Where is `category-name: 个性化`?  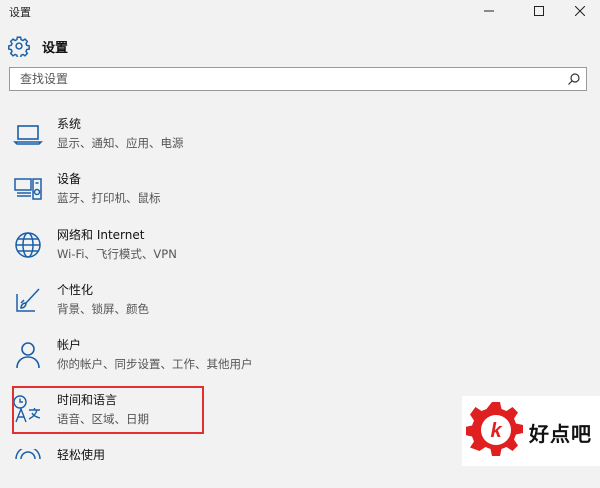
category-name: 个性化 is located at coordinates (75, 290).